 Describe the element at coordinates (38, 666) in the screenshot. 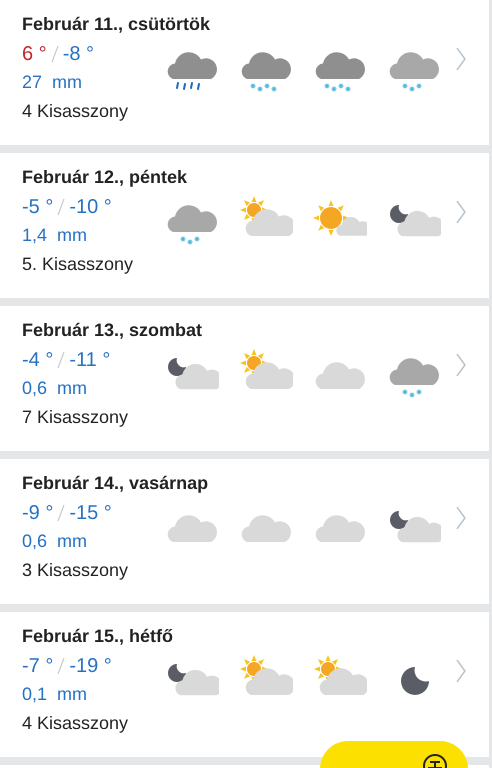

I see `high-temperature: -7 °` at that location.